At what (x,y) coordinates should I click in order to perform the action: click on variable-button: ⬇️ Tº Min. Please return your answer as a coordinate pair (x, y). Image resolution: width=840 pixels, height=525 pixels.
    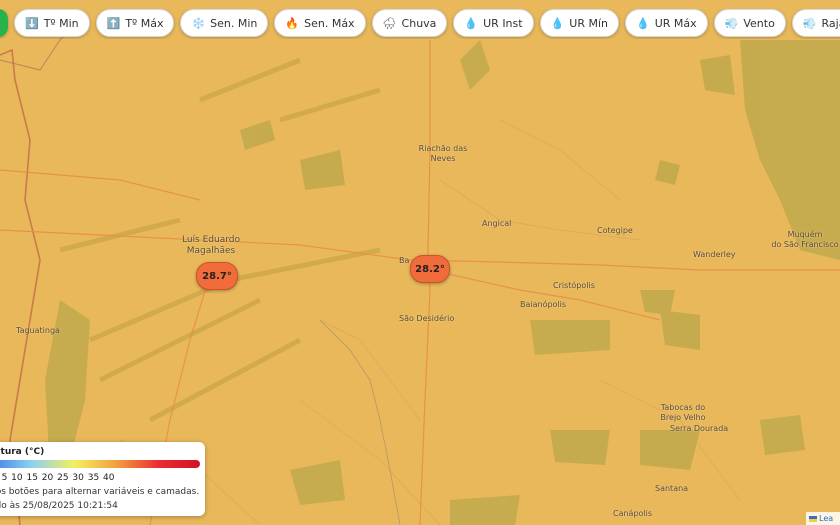
    Looking at the image, I should click on (52, 23).